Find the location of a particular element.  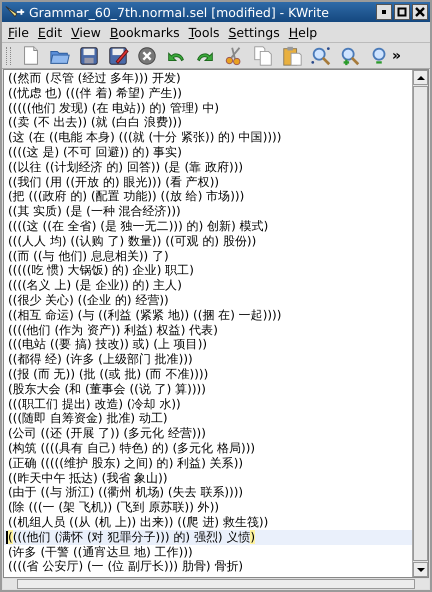

close-icon is located at coordinates (420, 12).